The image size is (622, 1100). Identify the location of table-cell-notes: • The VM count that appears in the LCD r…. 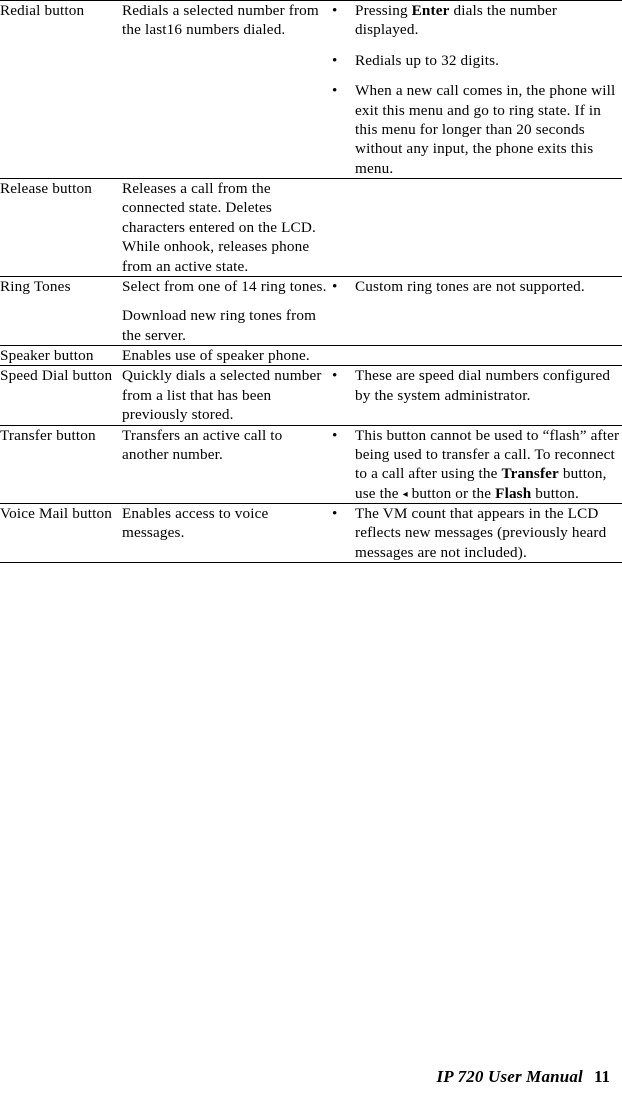
(476, 533).